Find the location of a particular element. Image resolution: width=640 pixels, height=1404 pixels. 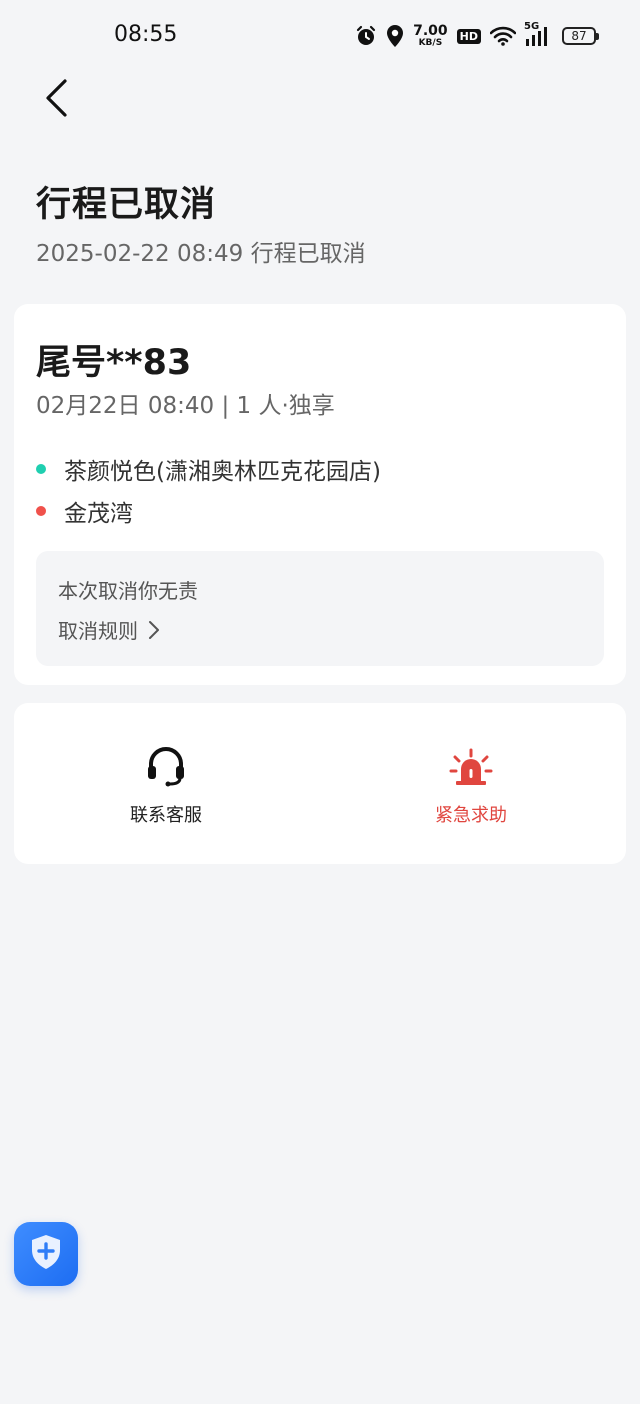

location-icon is located at coordinates (395, 36).